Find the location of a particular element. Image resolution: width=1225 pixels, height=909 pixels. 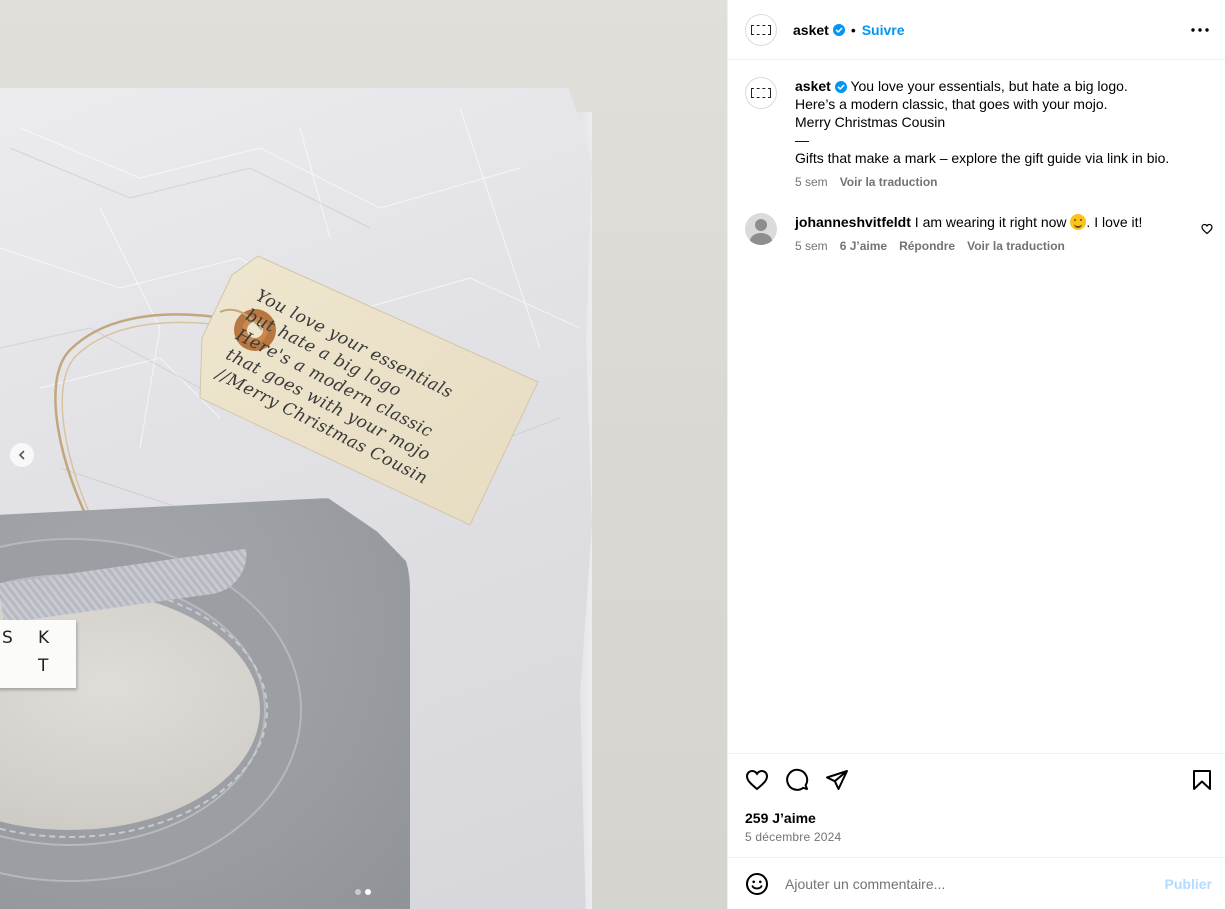

carousel-prev-button is located at coordinates (22, 455).